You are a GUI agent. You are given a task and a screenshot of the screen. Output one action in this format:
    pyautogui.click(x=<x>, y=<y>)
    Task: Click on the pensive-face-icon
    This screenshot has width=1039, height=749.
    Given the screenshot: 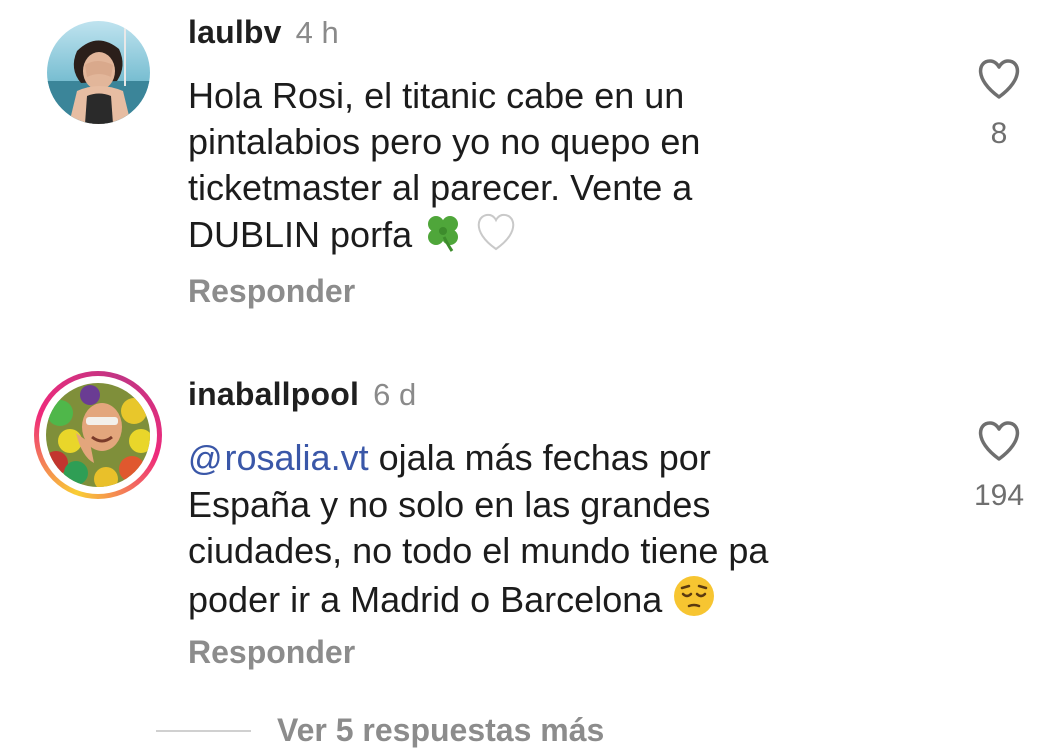 What is the action you would take?
    pyautogui.click(x=694, y=601)
    